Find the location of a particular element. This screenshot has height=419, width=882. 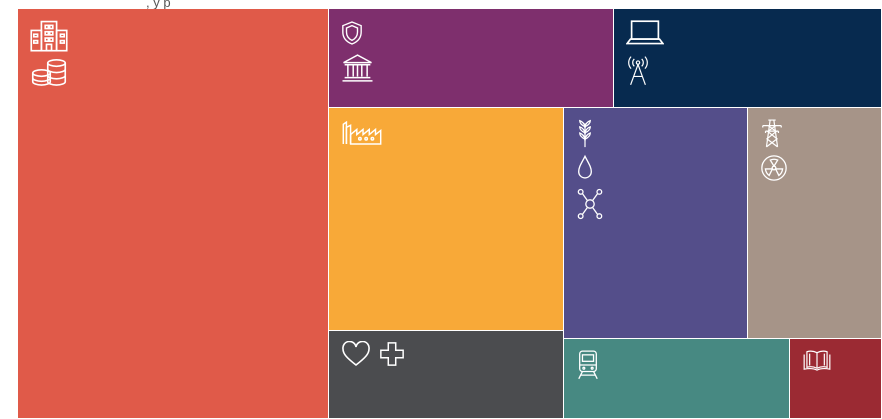

power-pylon-icon is located at coordinates (772, 135).